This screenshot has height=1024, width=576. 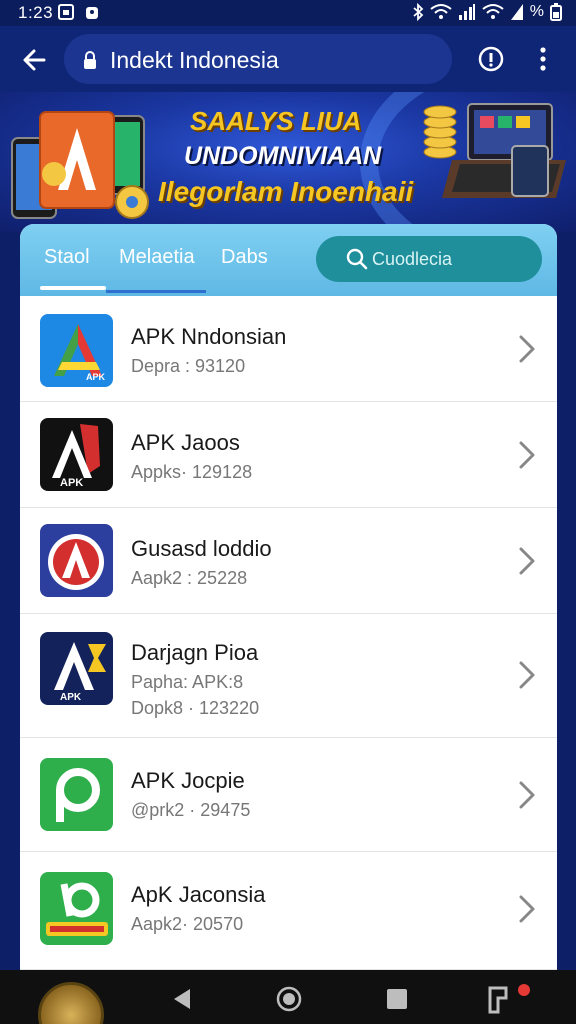 I want to click on more-vert-icon, so click(x=543, y=59).